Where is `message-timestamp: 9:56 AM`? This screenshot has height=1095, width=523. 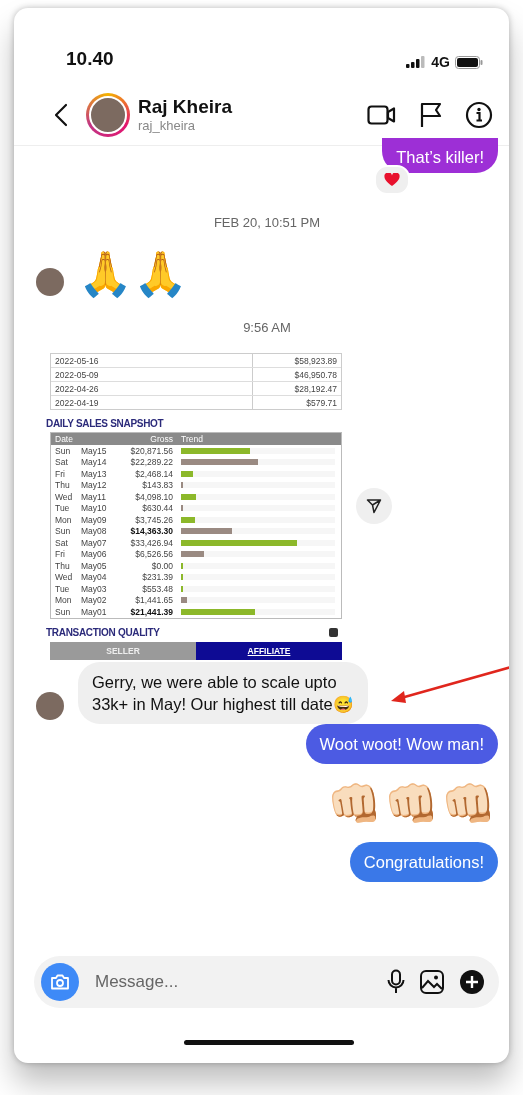
message-timestamp: 9:56 AM is located at coordinates (267, 327).